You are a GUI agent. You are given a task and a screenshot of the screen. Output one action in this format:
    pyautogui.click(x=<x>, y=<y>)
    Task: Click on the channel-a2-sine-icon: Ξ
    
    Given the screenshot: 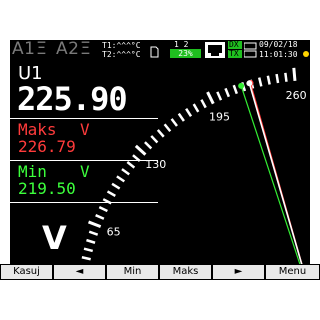 What is the action you would take?
    pyautogui.click(x=86, y=49)
    